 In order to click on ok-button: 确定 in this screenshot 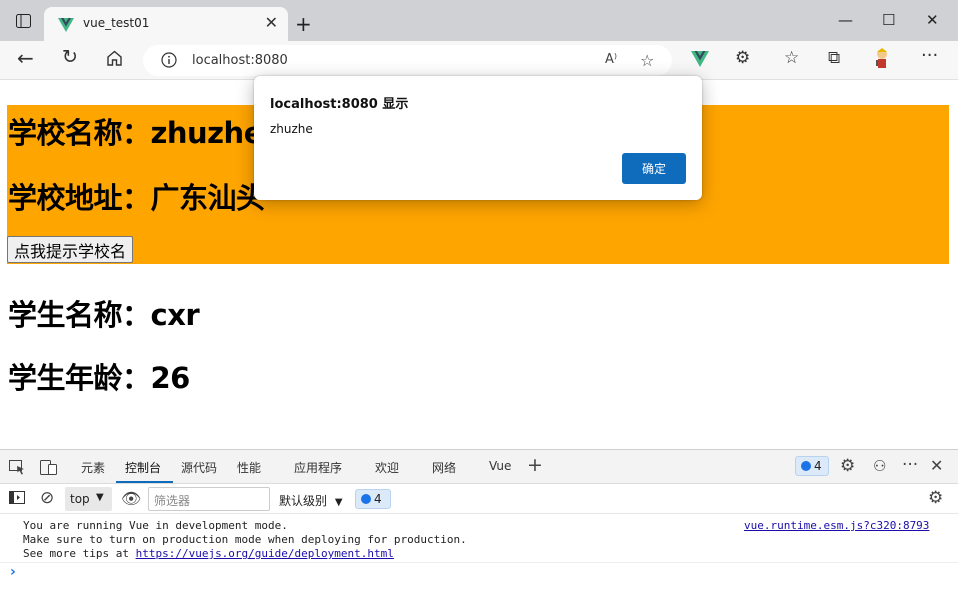, I will do `click(654, 168)`.